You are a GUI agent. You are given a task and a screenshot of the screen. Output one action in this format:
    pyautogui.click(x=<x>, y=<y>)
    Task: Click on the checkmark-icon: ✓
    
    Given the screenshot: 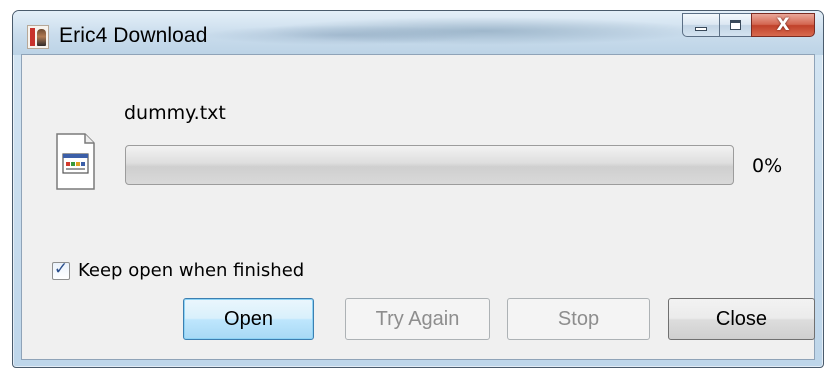 What is the action you would take?
    pyautogui.click(x=61, y=268)
    